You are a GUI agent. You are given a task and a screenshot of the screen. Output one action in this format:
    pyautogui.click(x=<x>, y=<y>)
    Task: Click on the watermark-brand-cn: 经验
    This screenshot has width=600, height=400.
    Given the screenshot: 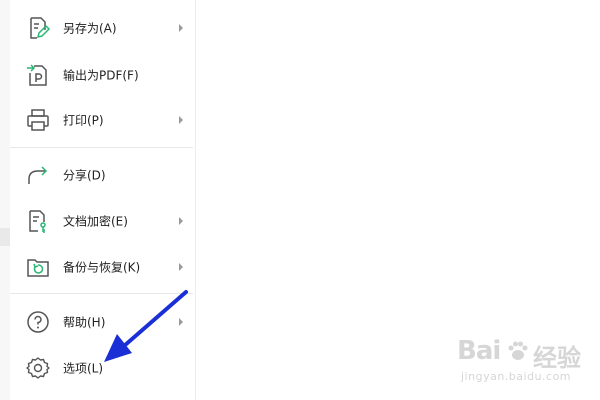 What is the action you would take?
    pyautogui.click(x=557, y=358)
    